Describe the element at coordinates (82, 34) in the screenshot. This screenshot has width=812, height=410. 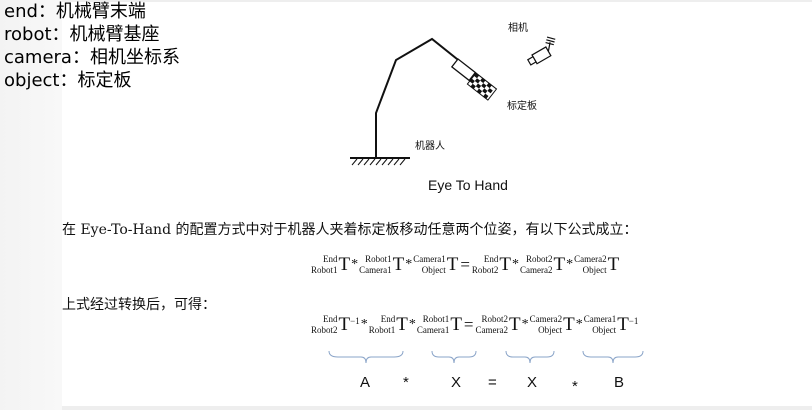
I see `legend-robot: robot：机械臂基座` at that location.